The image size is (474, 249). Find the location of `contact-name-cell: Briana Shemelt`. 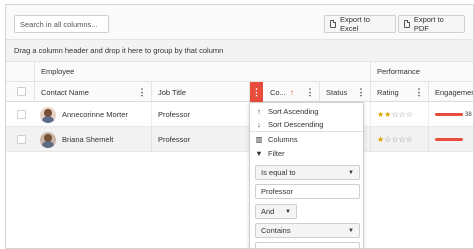

contact-name-cell: Briana Shemelt is located at coordinates (92, 139).